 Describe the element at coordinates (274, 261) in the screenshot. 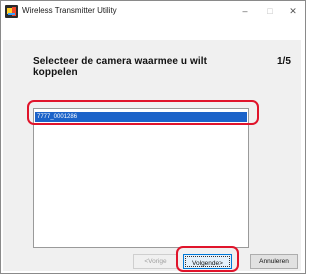

I see `cancel-button: Annuleren` at that location.